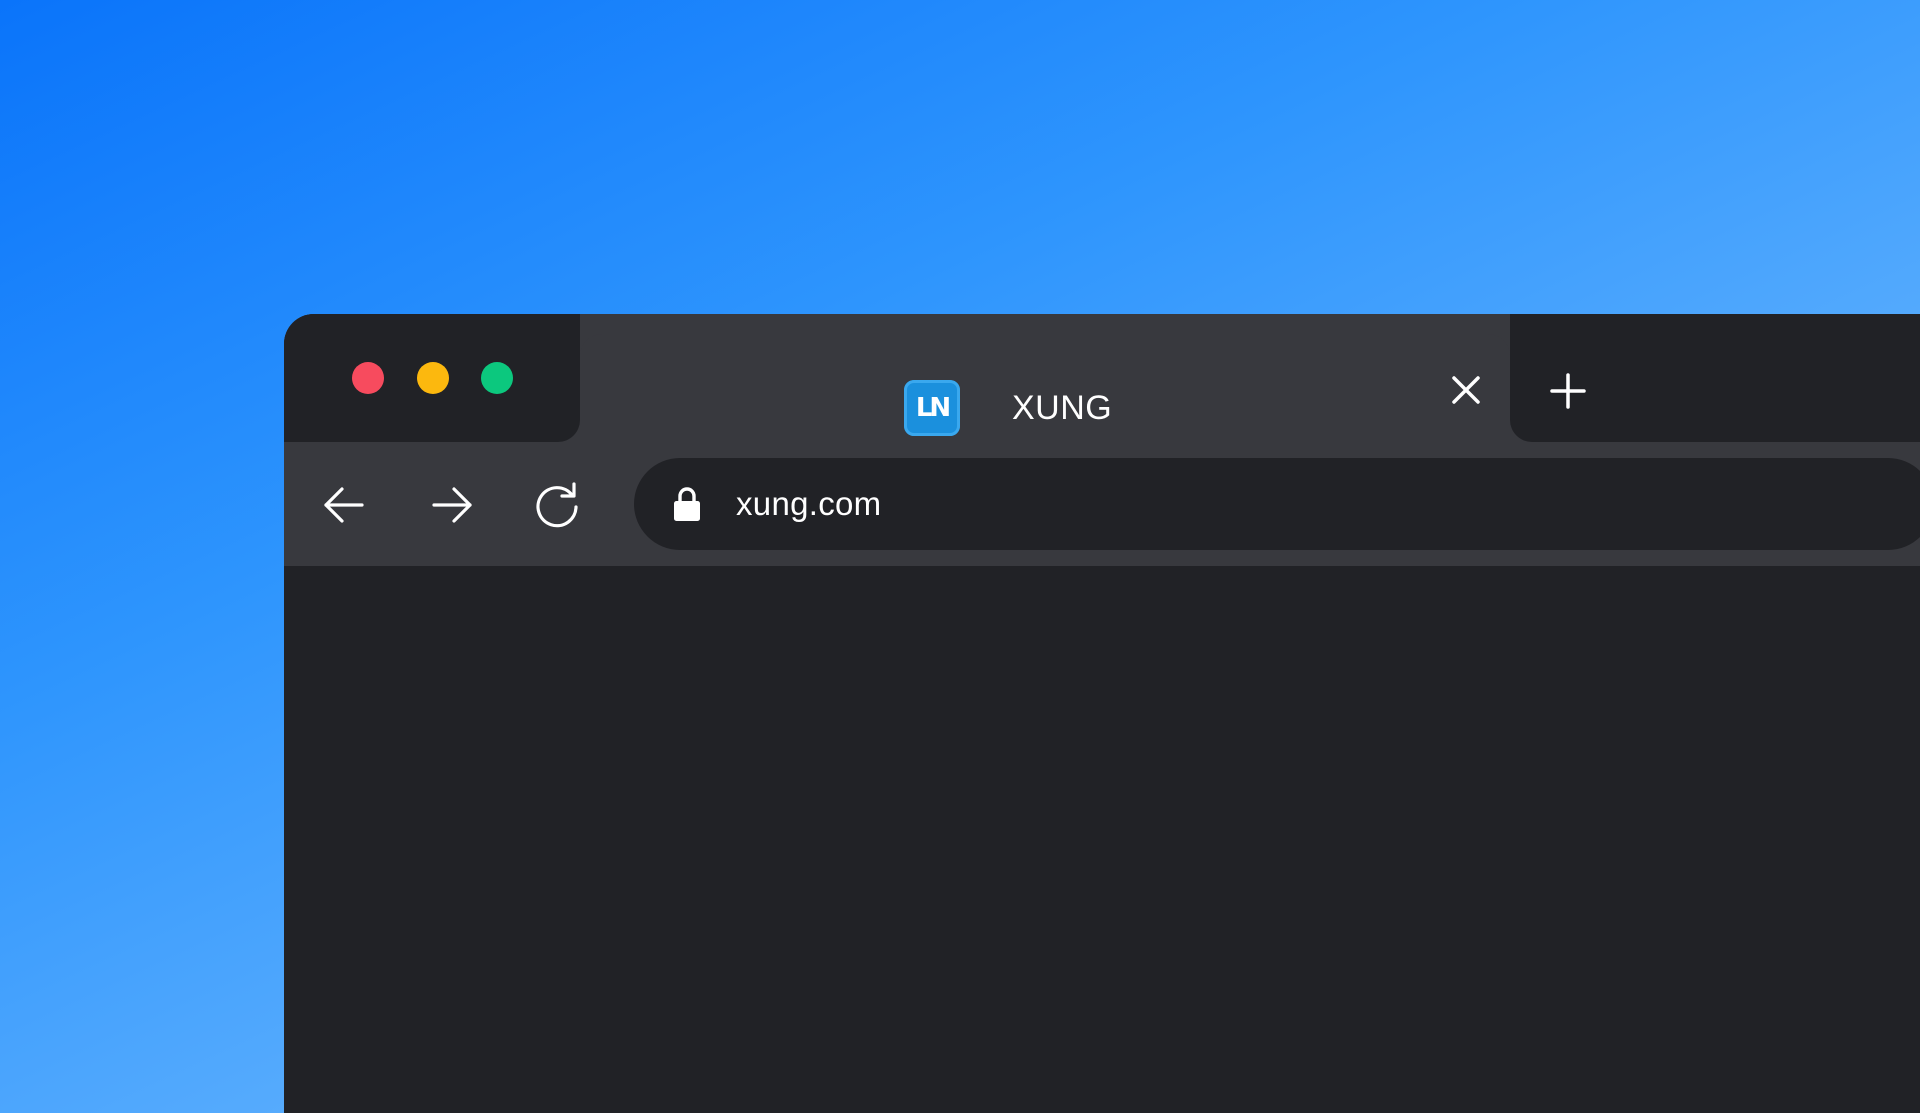  Describe the element at coordinates (687, 504) in the screenshot. I see `lock-icon` at that location.